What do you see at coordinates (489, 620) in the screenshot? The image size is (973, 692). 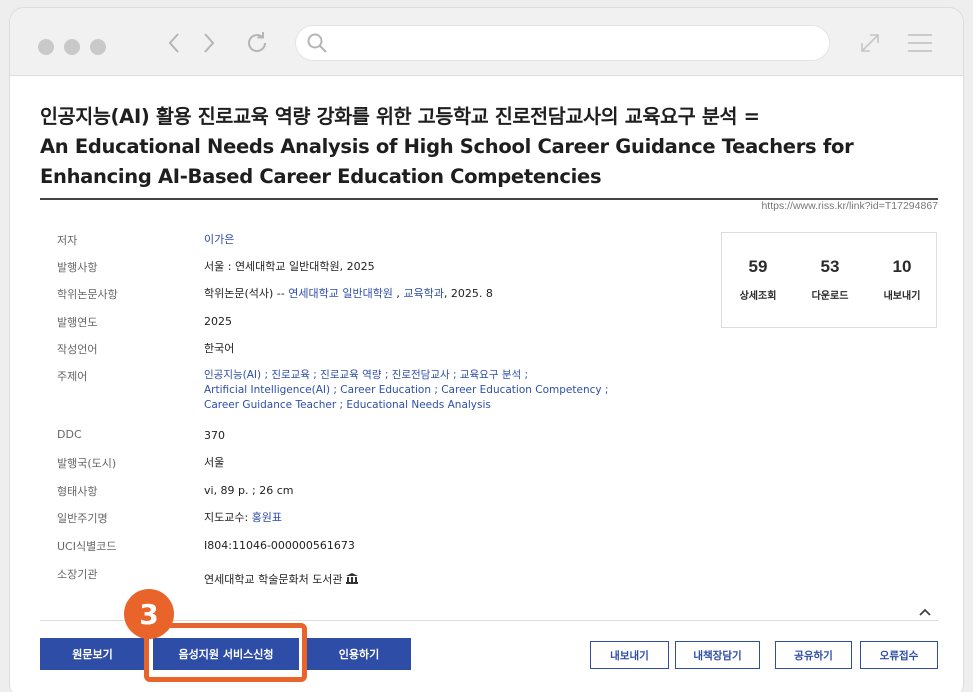 I see `actions-divider` at bounding box center [489, 620].